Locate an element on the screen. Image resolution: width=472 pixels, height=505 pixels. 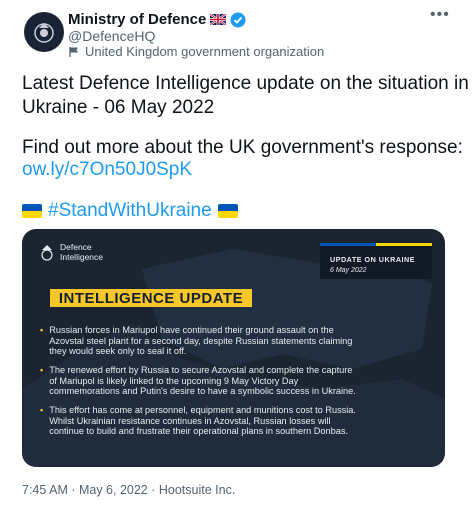
verified-badge-icon is located at coordinates (238, 19).